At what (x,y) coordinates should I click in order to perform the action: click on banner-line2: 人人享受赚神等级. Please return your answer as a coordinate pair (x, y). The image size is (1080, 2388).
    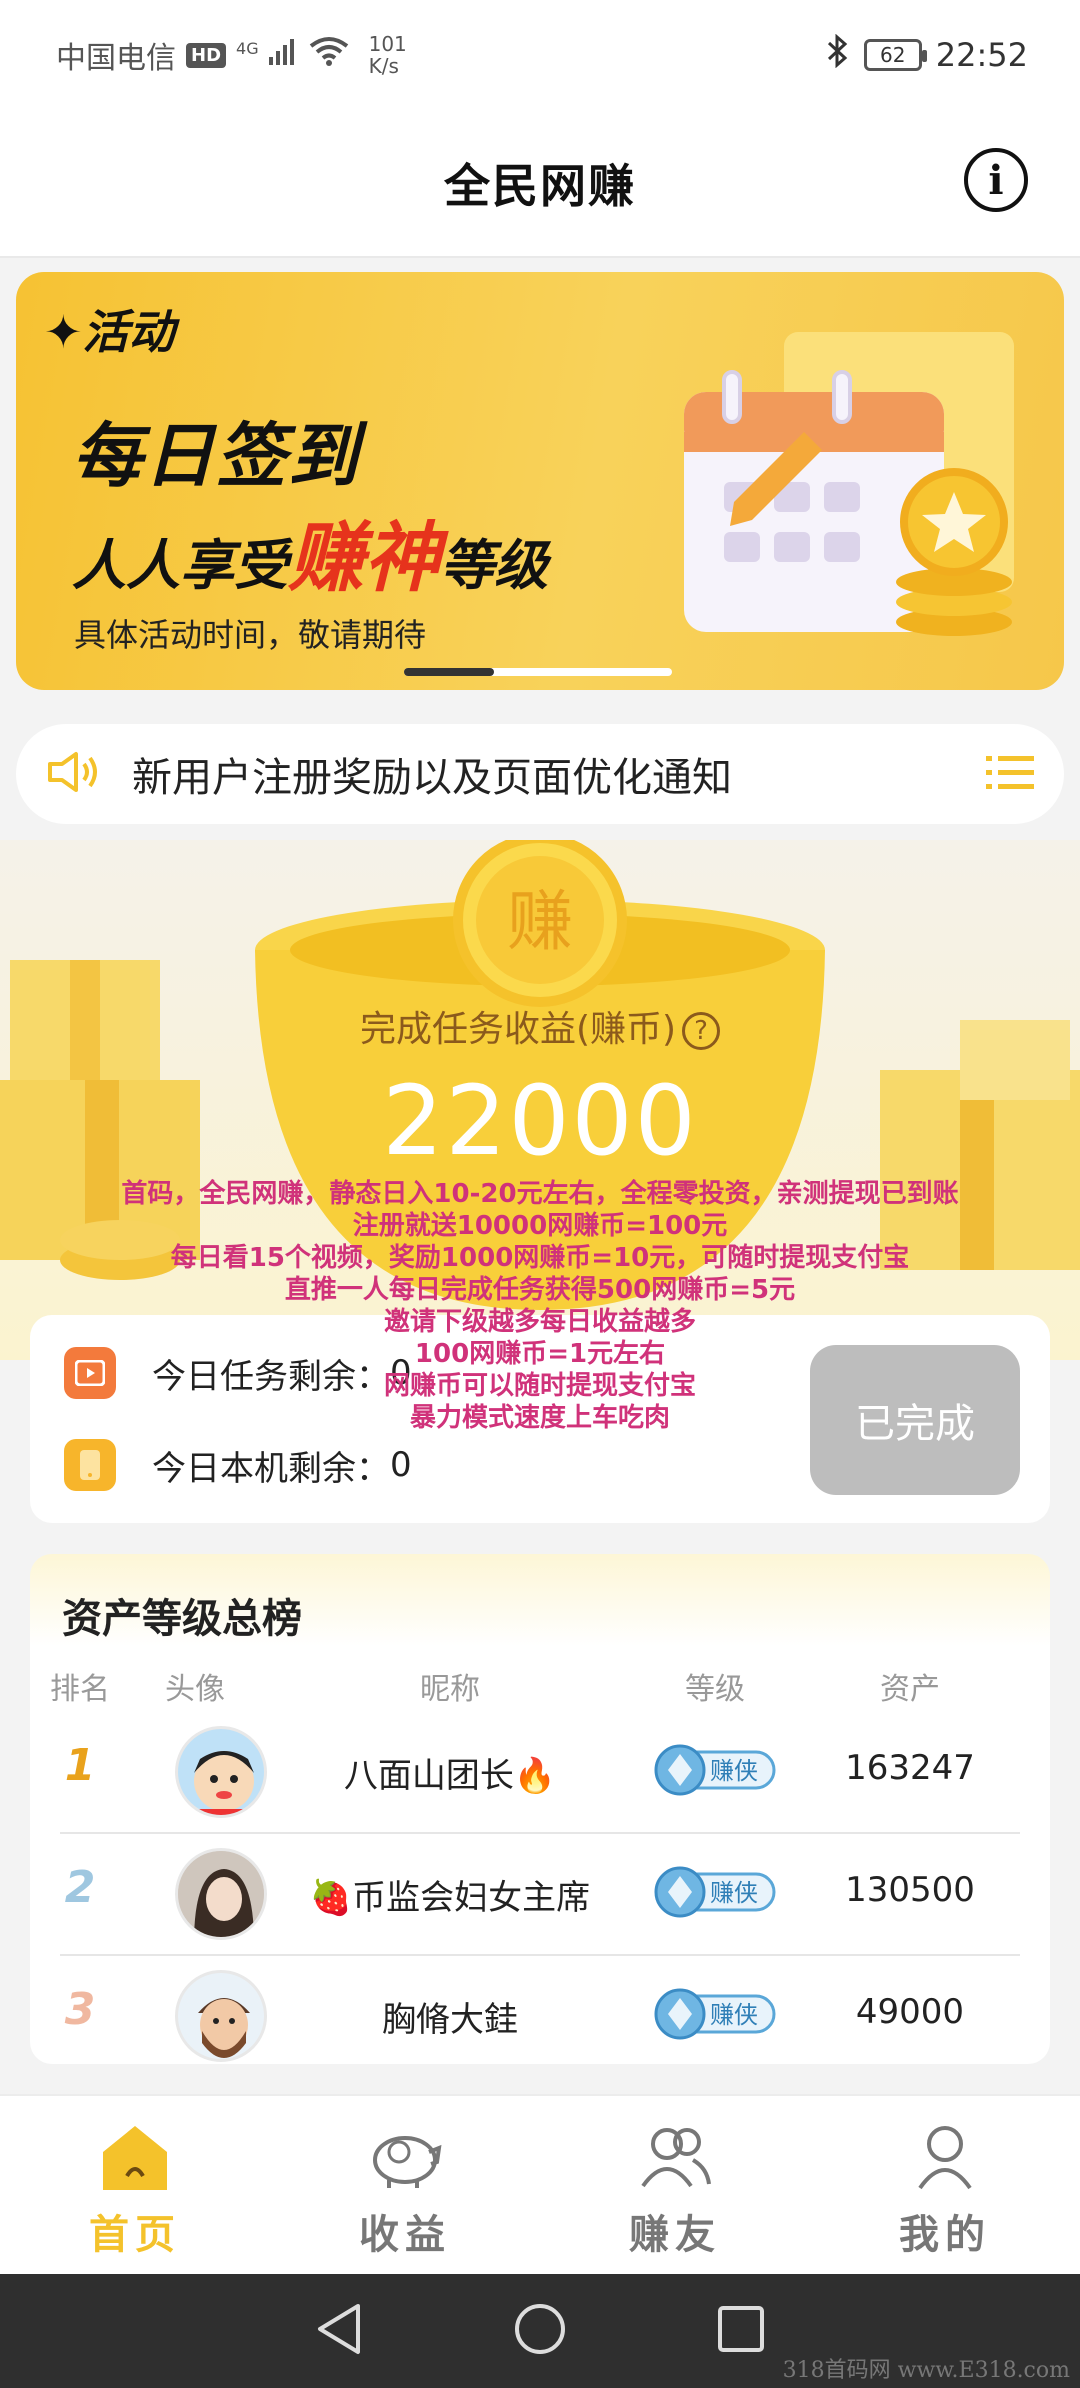
    Looking at the image, I should click on (310, 557).